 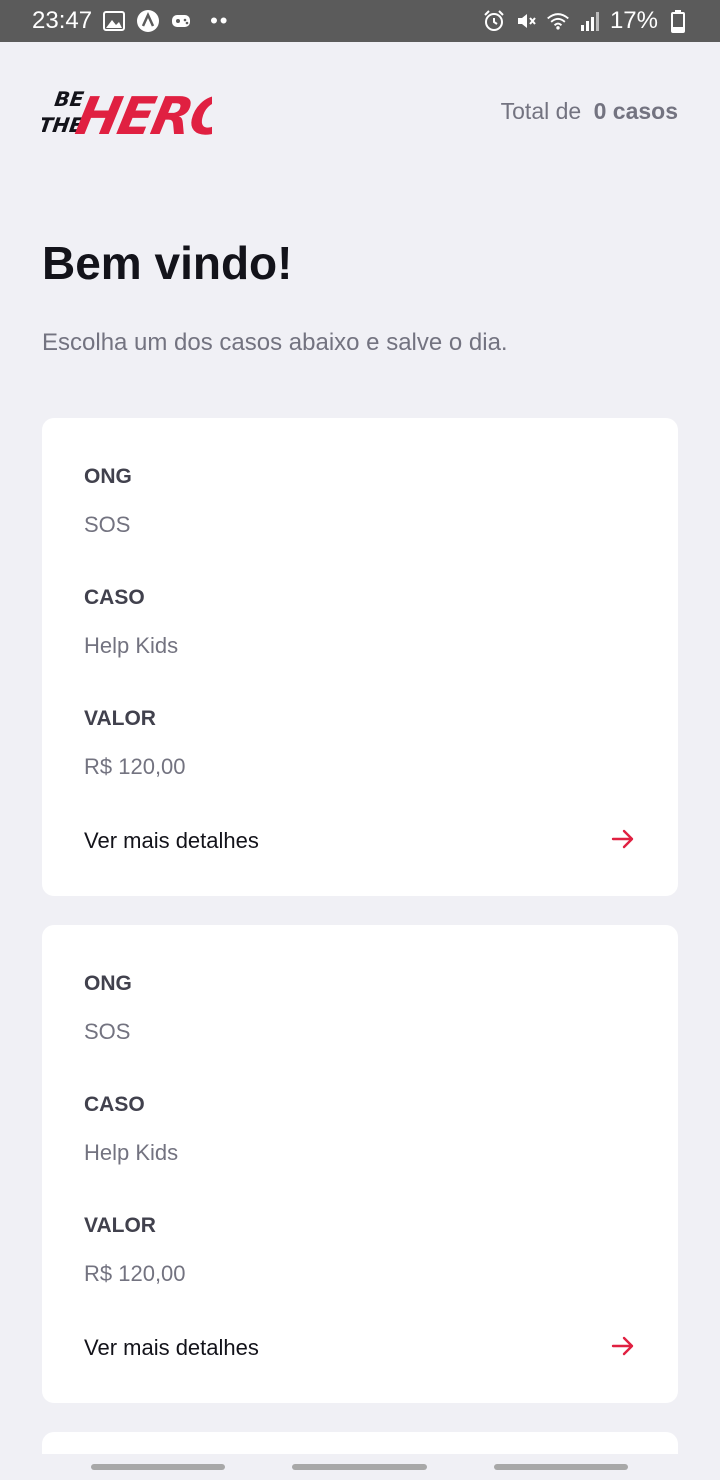 What do you see at coordinates (158, 1467) in the screenshot?
I see `nav-recents-button` at bounding box center [158, 1467].